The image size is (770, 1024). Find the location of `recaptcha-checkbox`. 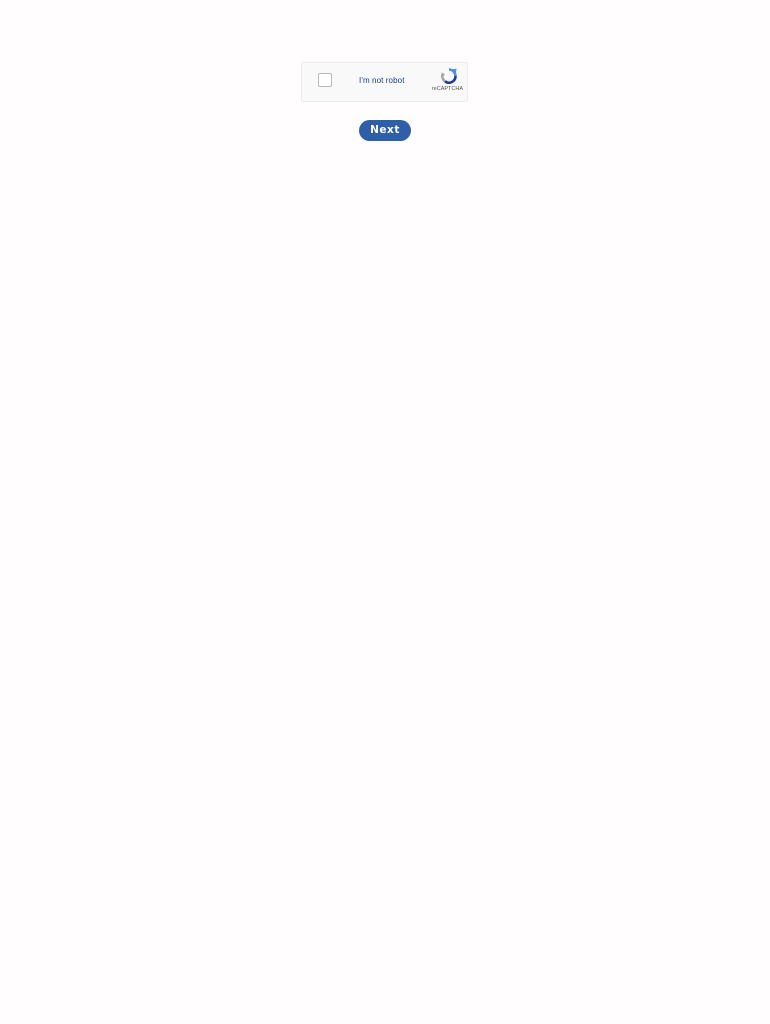

recaptcha-checkbox is located at coordinates (325, 80).